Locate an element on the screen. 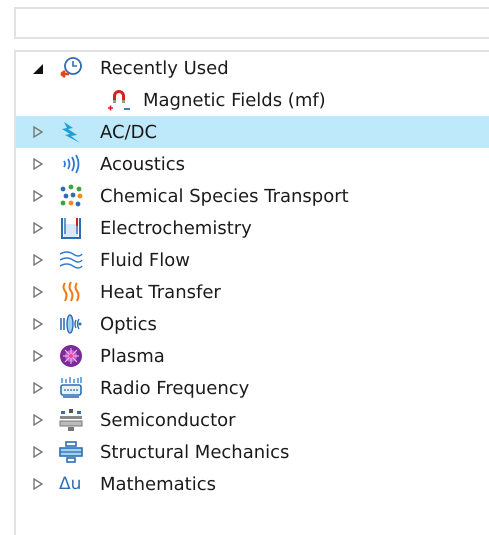 This screenshot has height=535, width=489. dots-icon is located at coordinates (71, 196).